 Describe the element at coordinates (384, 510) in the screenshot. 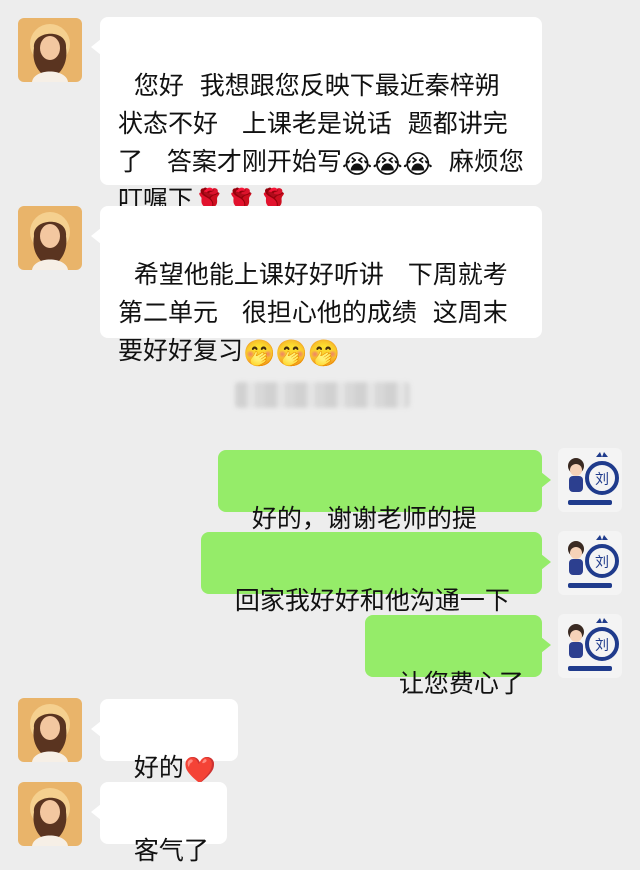

I see `message-bubble-outgoing: 好的，谢谢老师的提醒。` at that location.